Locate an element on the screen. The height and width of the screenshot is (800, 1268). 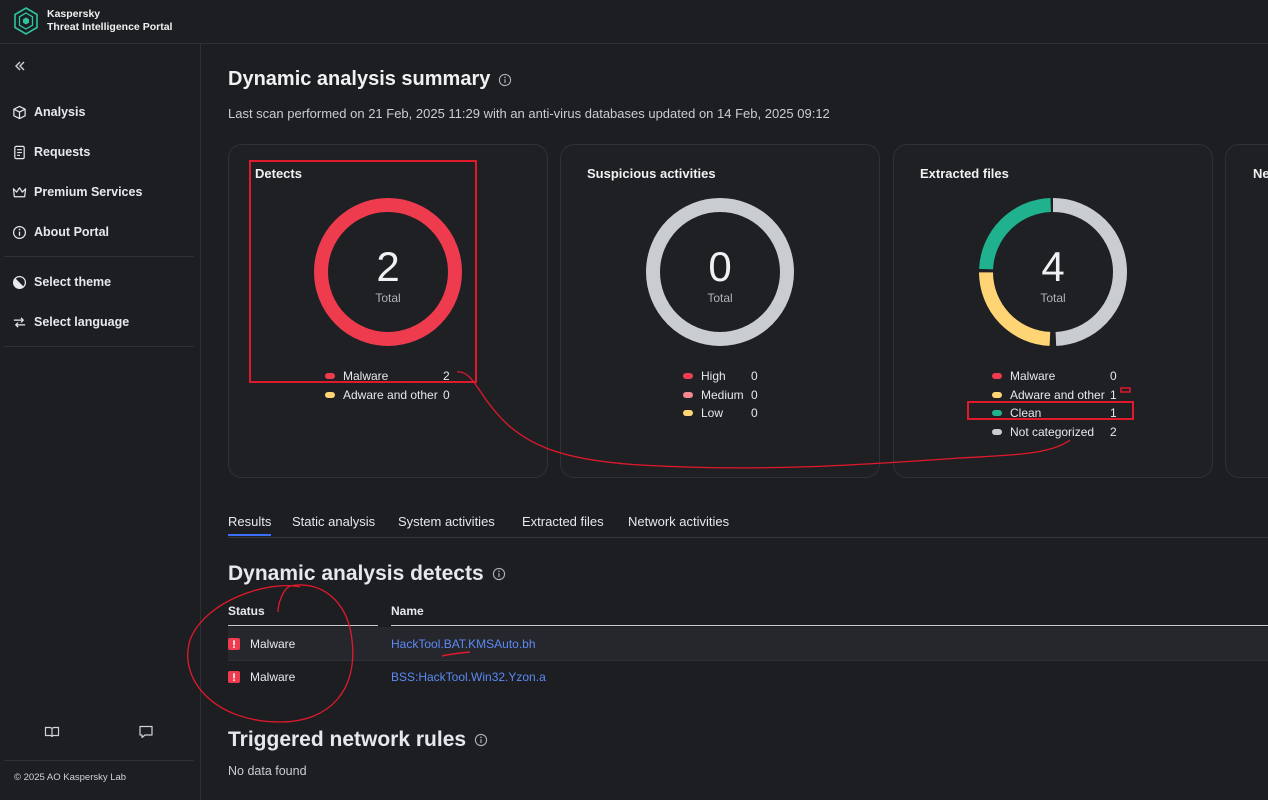
sidebar-item-premium-services: Premium Services is located at coordinates (98, 192).